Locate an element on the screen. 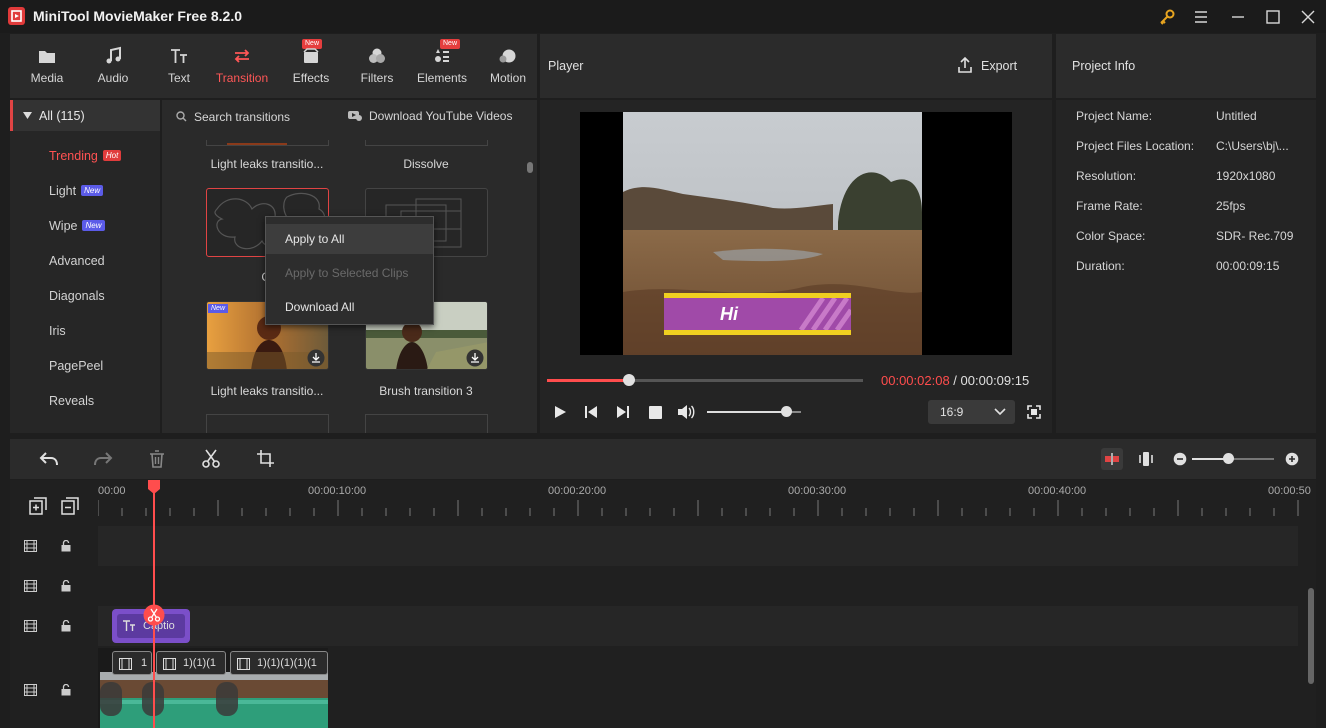 The height and width of the screenshot is (728, 1326). tab-effects: New Effects is located at coordinates (311, 66).